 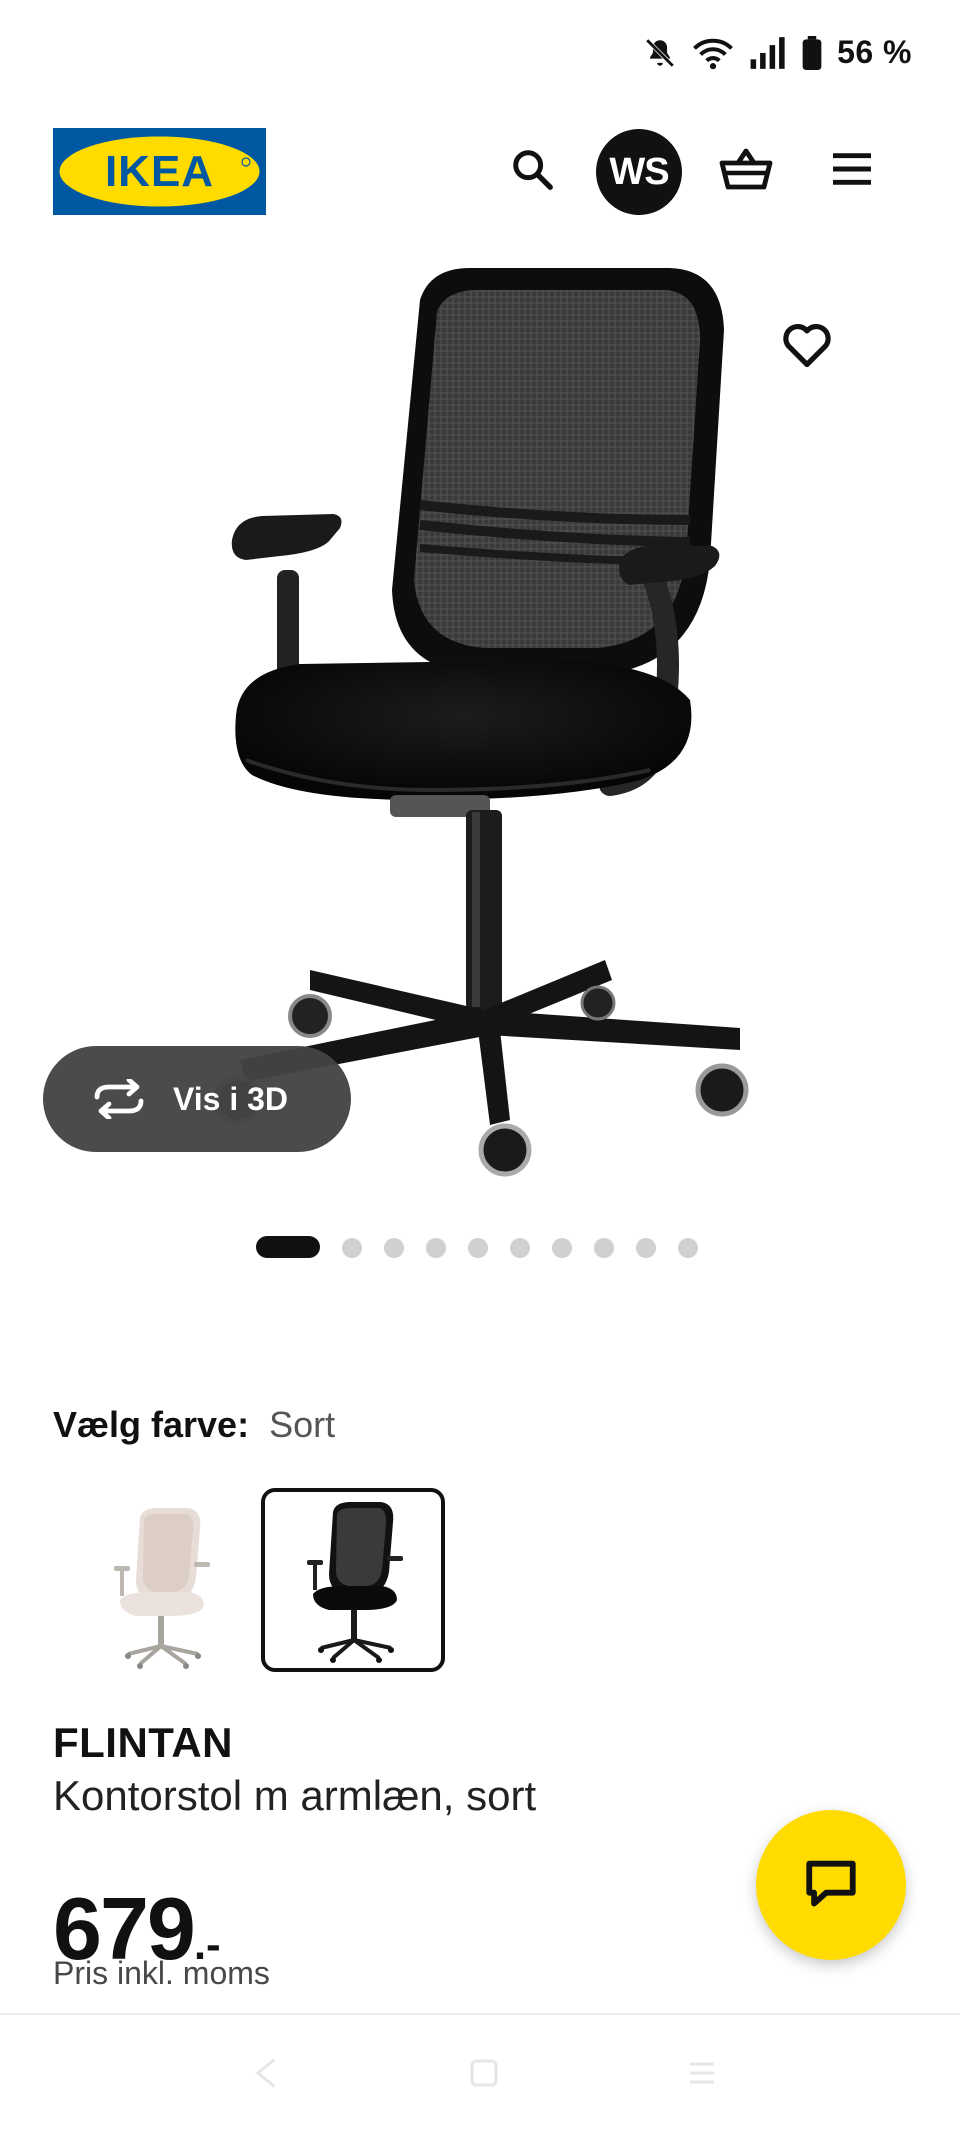 I want to click on site-header: IKEA WS, so click(x=480, y=172).